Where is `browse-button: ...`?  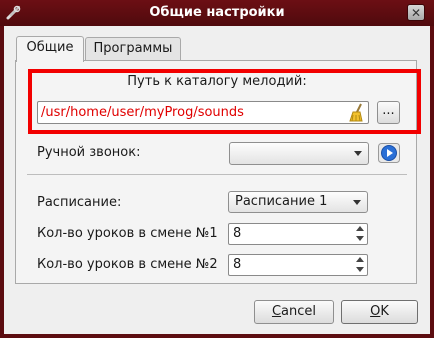 browse-button: ... is located at coordinates (388, 112).